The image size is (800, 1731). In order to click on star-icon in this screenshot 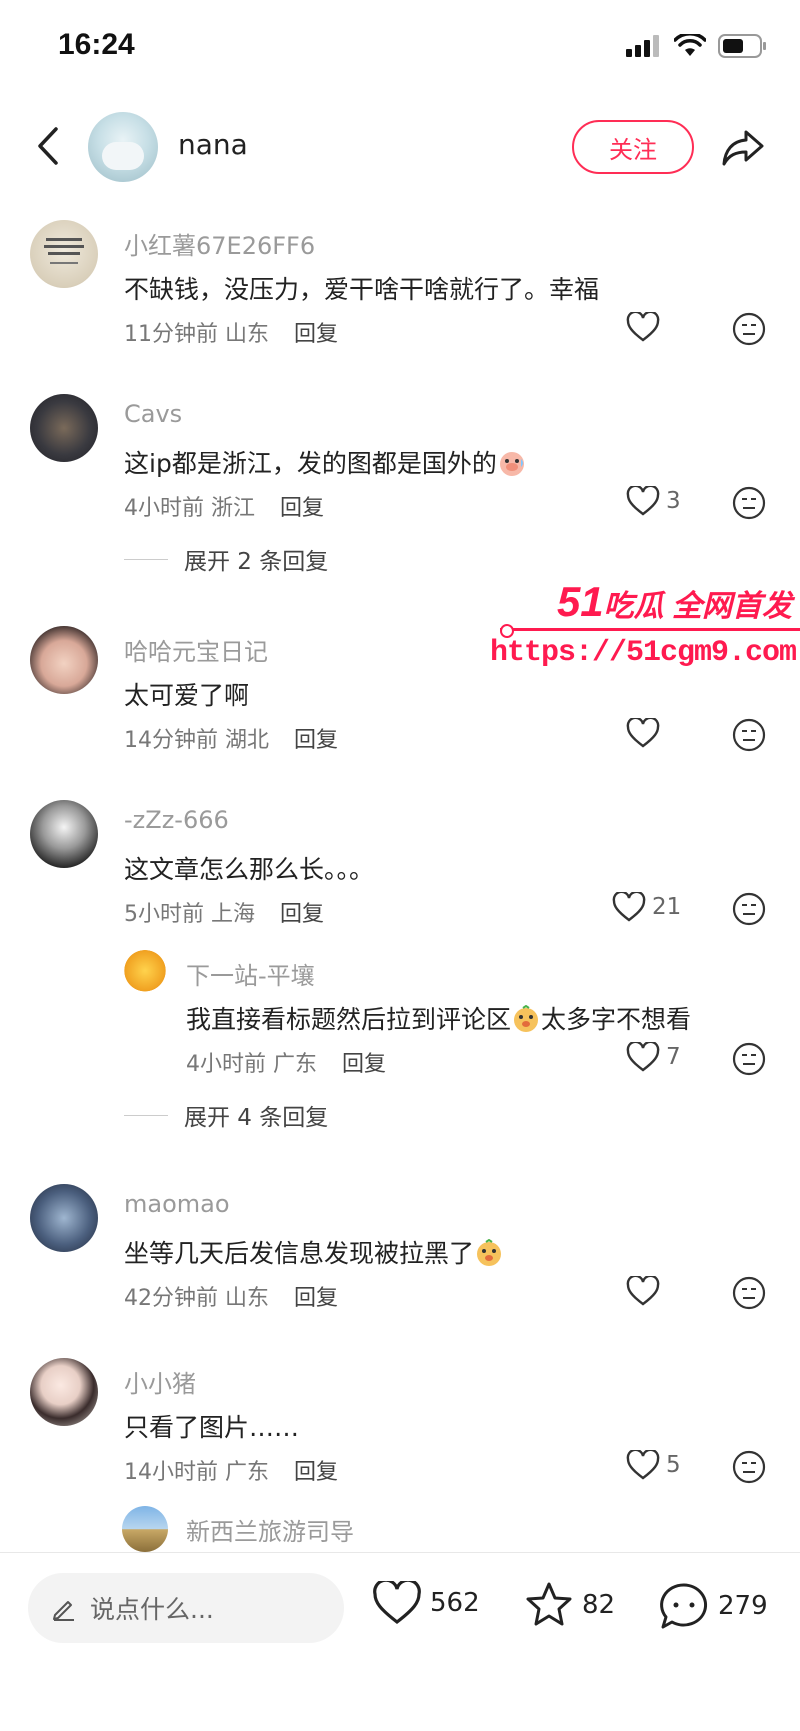, I will do `click(549, 1604)`.